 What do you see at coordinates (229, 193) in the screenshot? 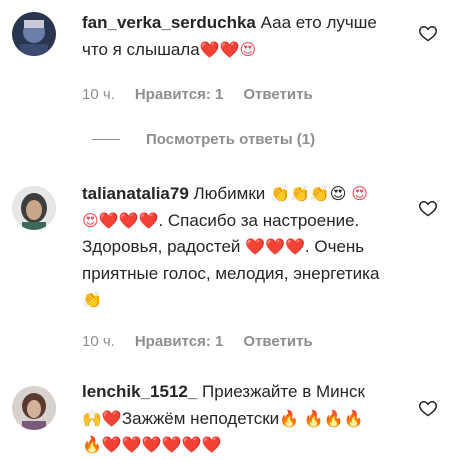
I see `comment-body: Любимки` at bounding box center [229, 193].